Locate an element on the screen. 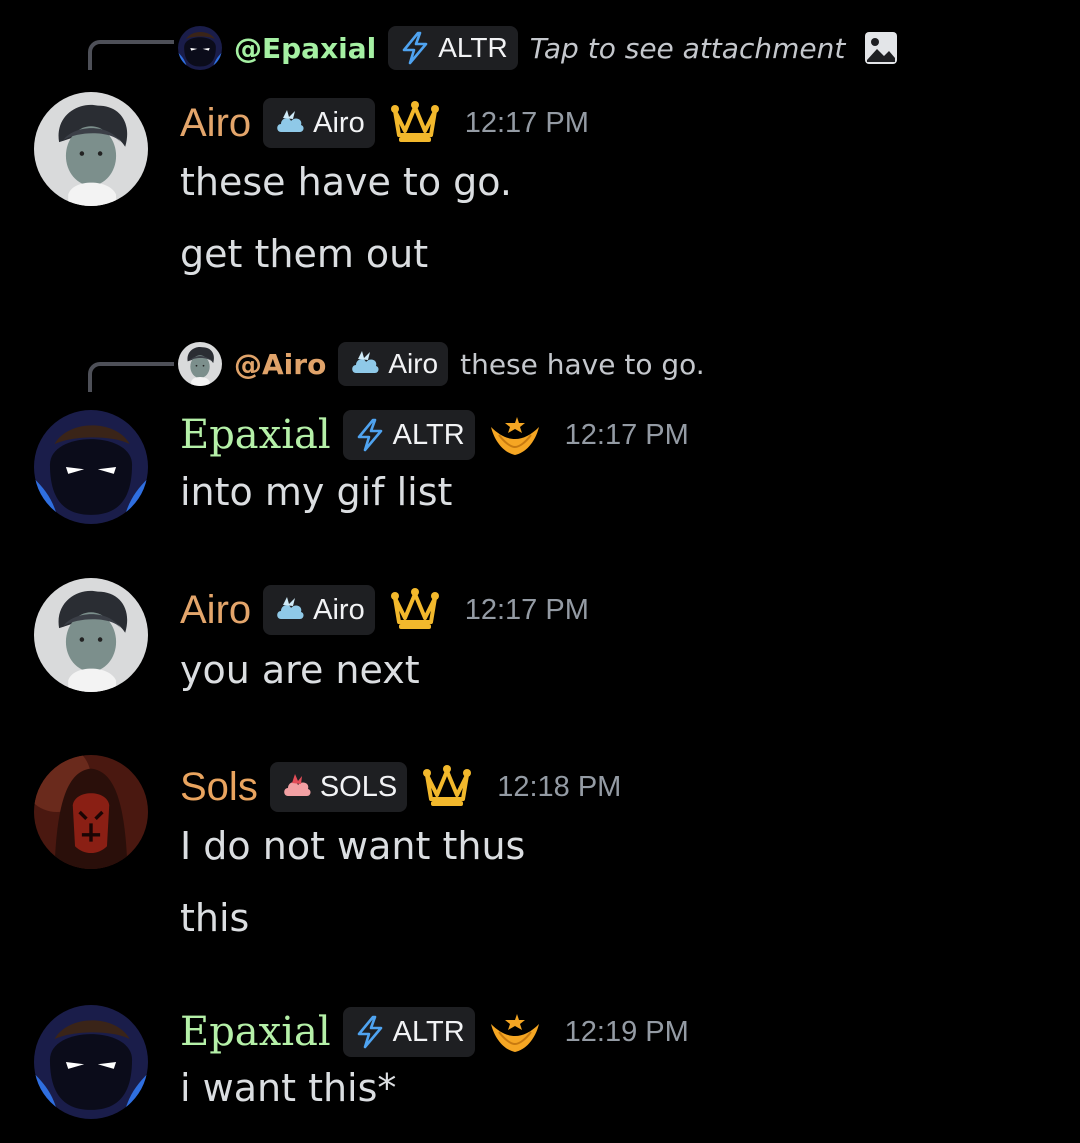  reply-preview: @Airo Airo these have to go. is located at coordinates (441, 364).